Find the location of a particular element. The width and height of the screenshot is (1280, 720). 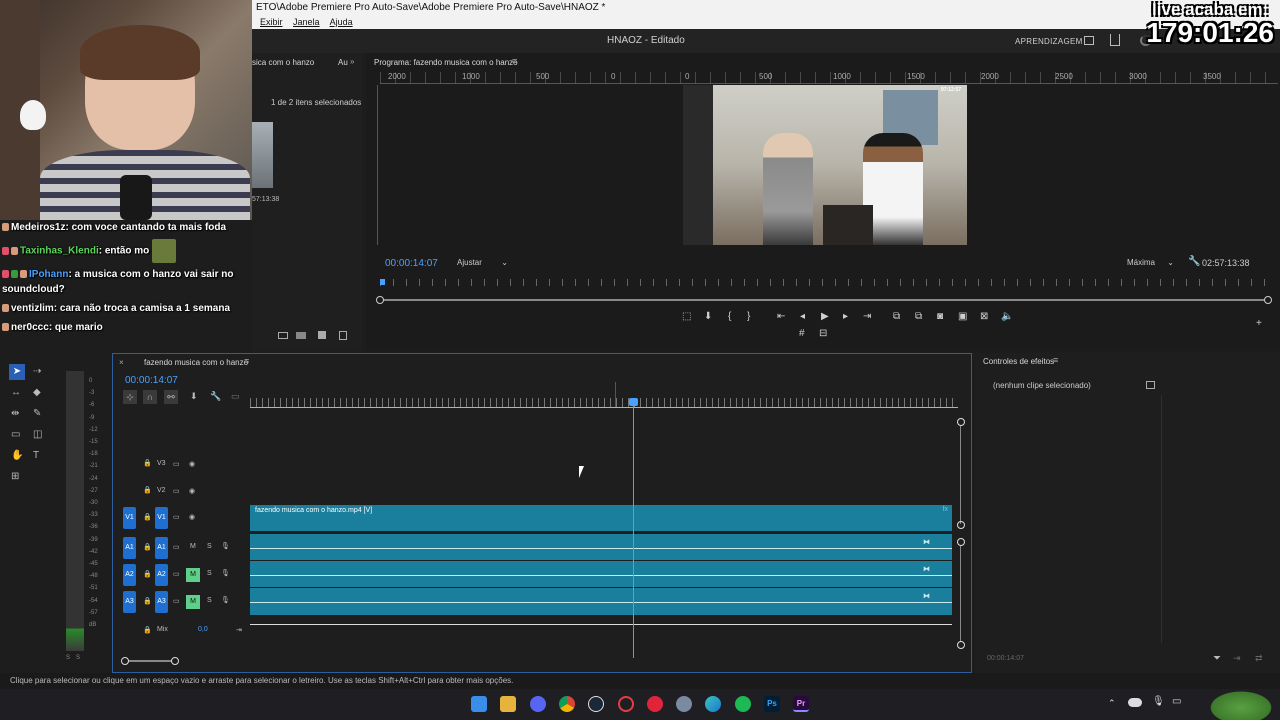

multicam-icon: ⊟ is located at coordinates (823, 333).